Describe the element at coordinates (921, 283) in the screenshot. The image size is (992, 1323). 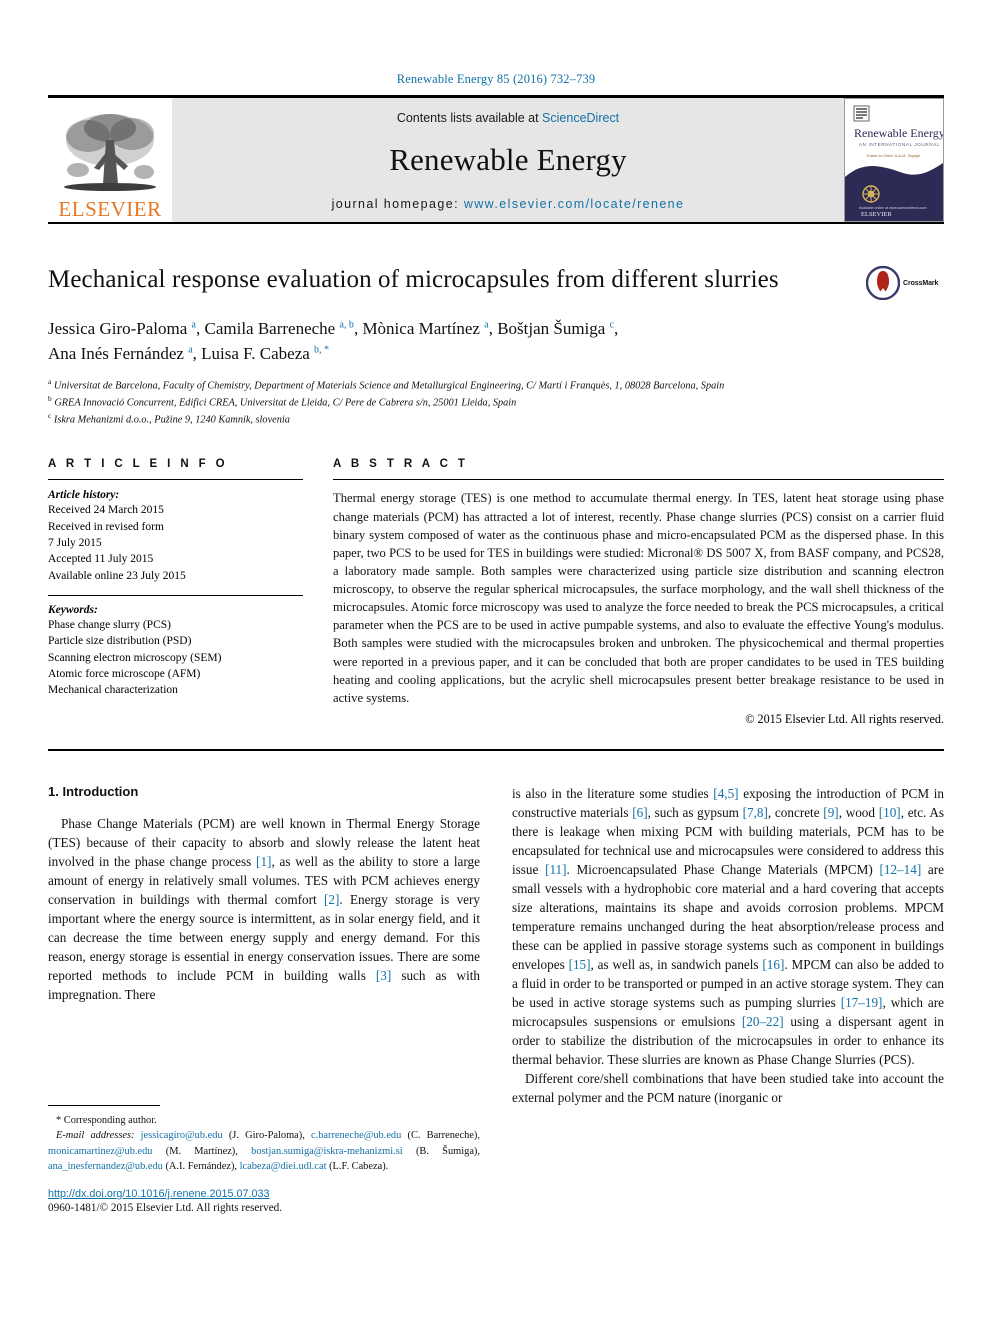
I see `crossmark-label: CrossMark` at that location.